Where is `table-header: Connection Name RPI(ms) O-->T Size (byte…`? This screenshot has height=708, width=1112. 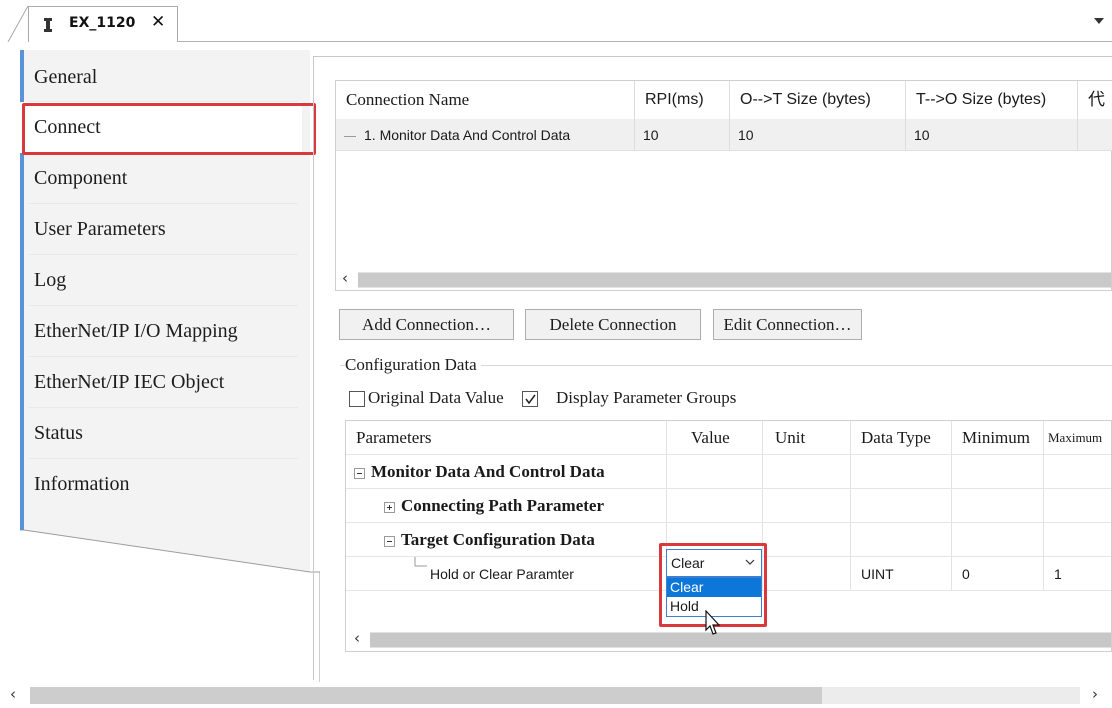 table-header: Connection Name RPI(ms) O-->T Size (byte… is located at coordinates (724, 100).